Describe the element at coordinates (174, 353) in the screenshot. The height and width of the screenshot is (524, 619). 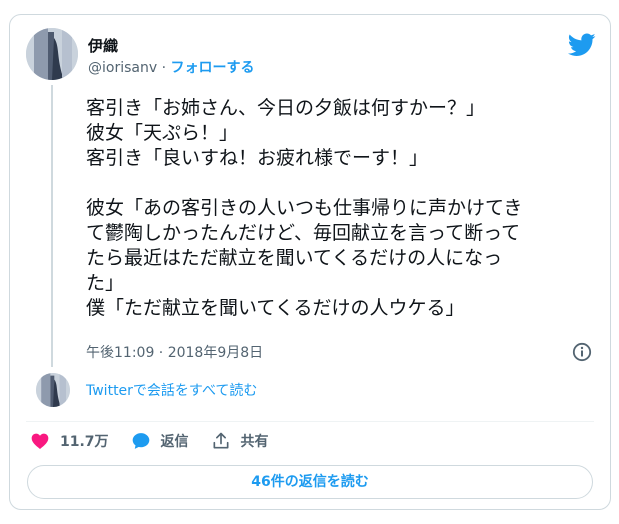
I see `tweet-timestamp: 午後11:09 · 2018年9月8日` at that location.